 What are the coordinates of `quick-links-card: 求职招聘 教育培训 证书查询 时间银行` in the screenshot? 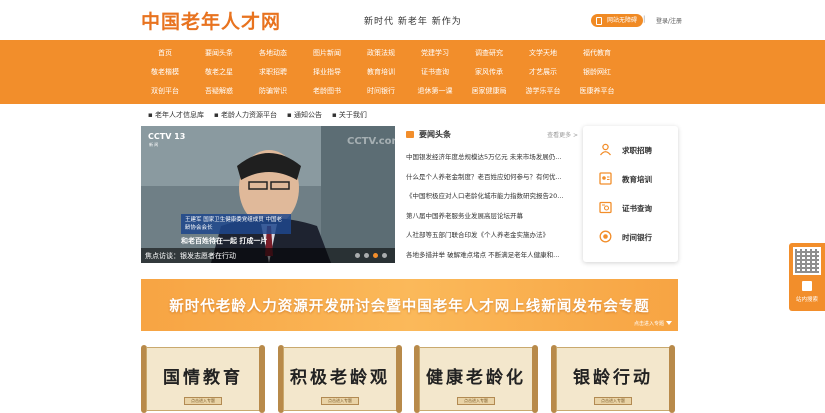 It's located at (630, 194).